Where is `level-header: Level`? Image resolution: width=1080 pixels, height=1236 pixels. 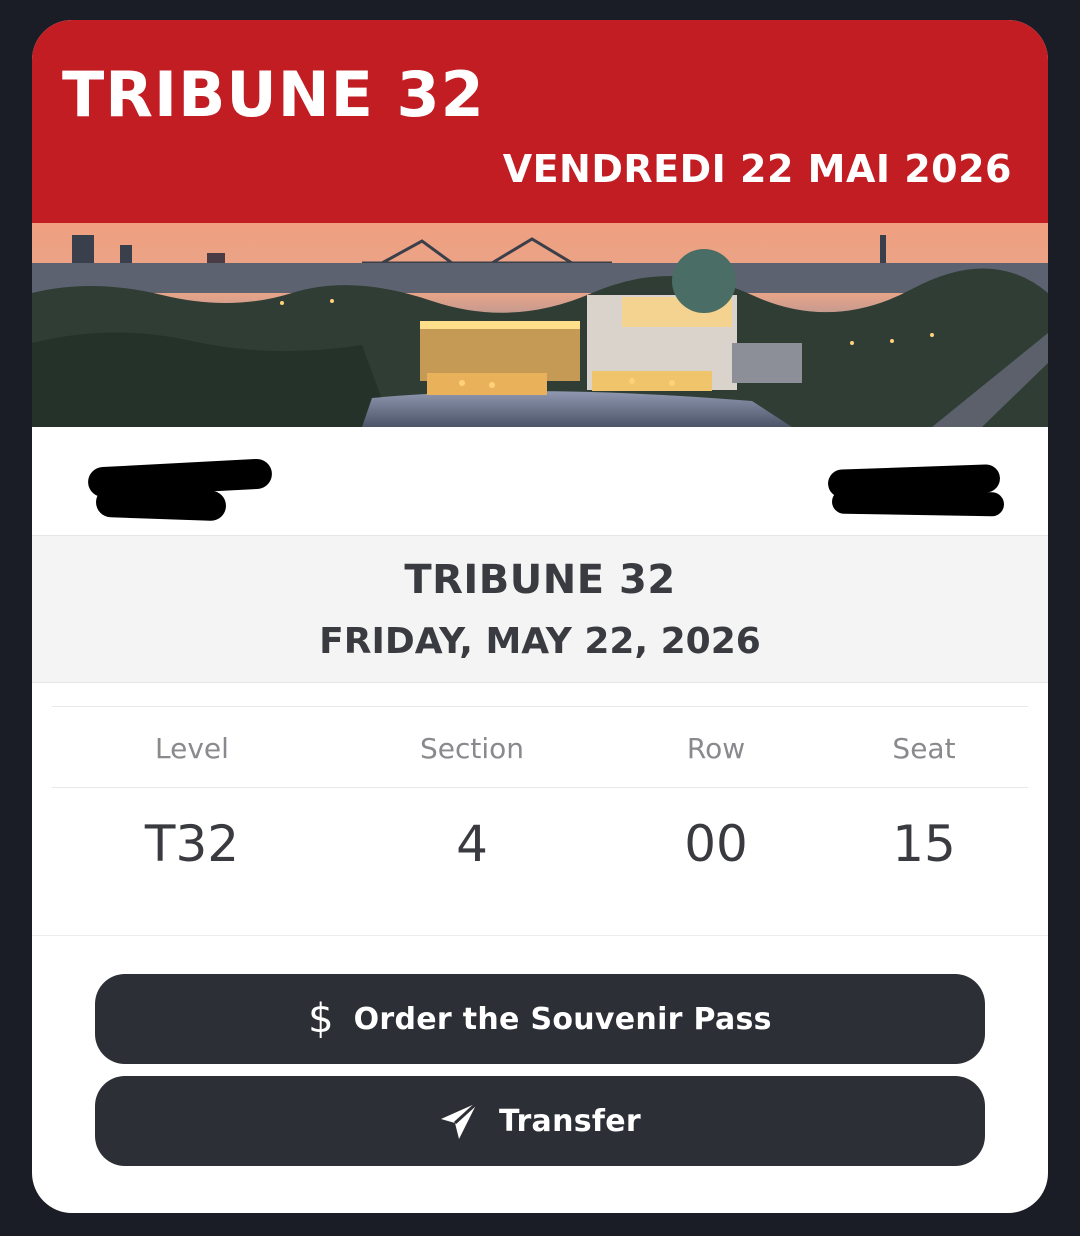
level-header: Level is located at coordinates (192, 748).